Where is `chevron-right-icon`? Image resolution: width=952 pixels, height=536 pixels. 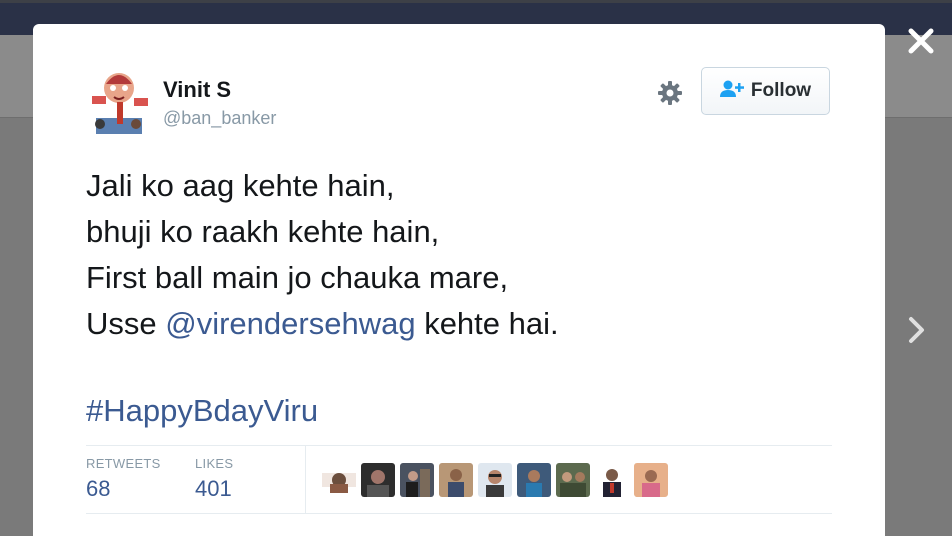
chevron-right-icon is located at coordinates (917, 330).